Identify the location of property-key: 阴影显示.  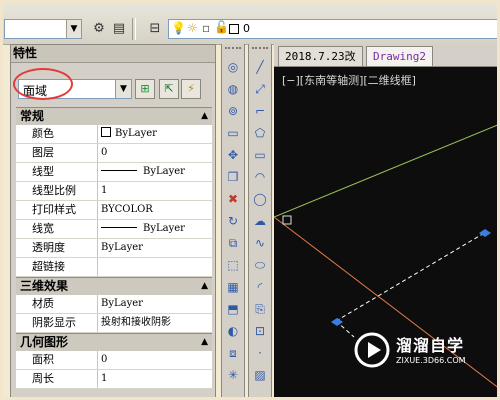
(57, 323).